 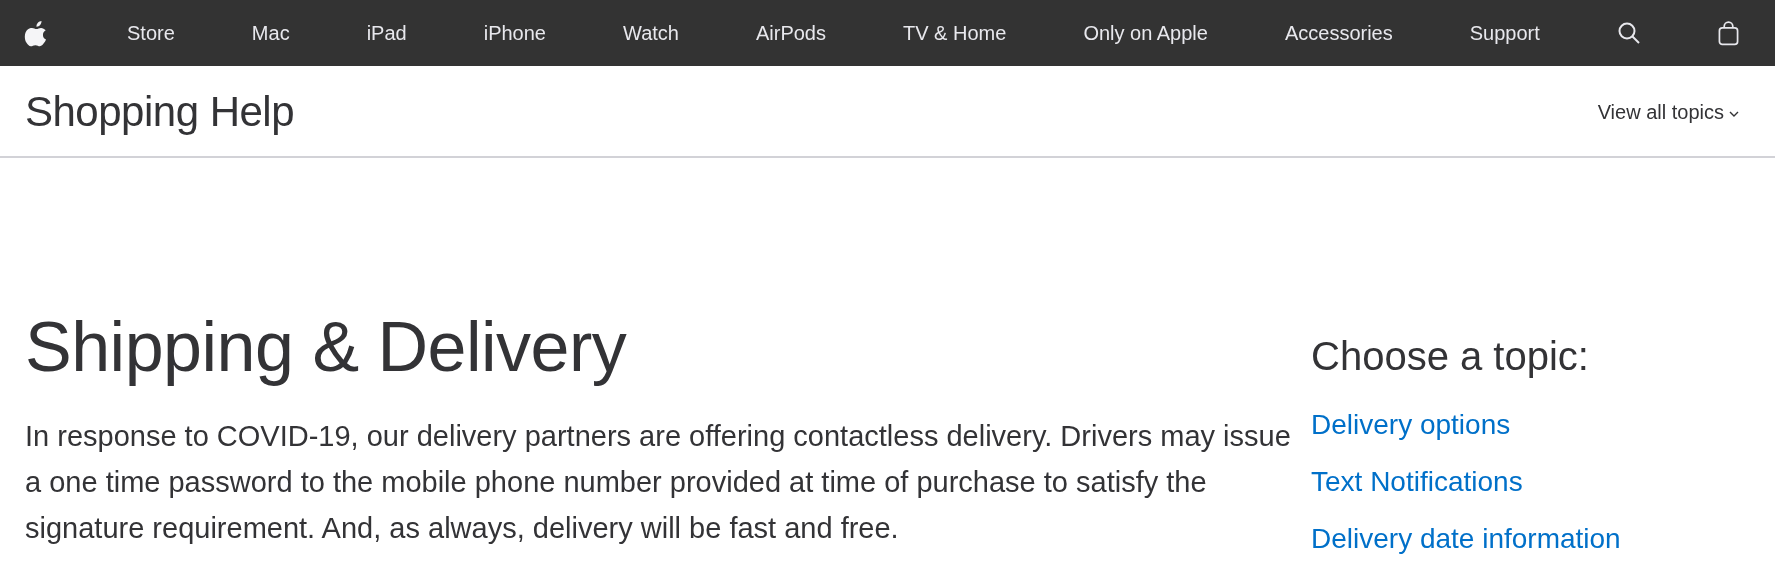 I want to click on search-icon, so click(x=1628, y=33).